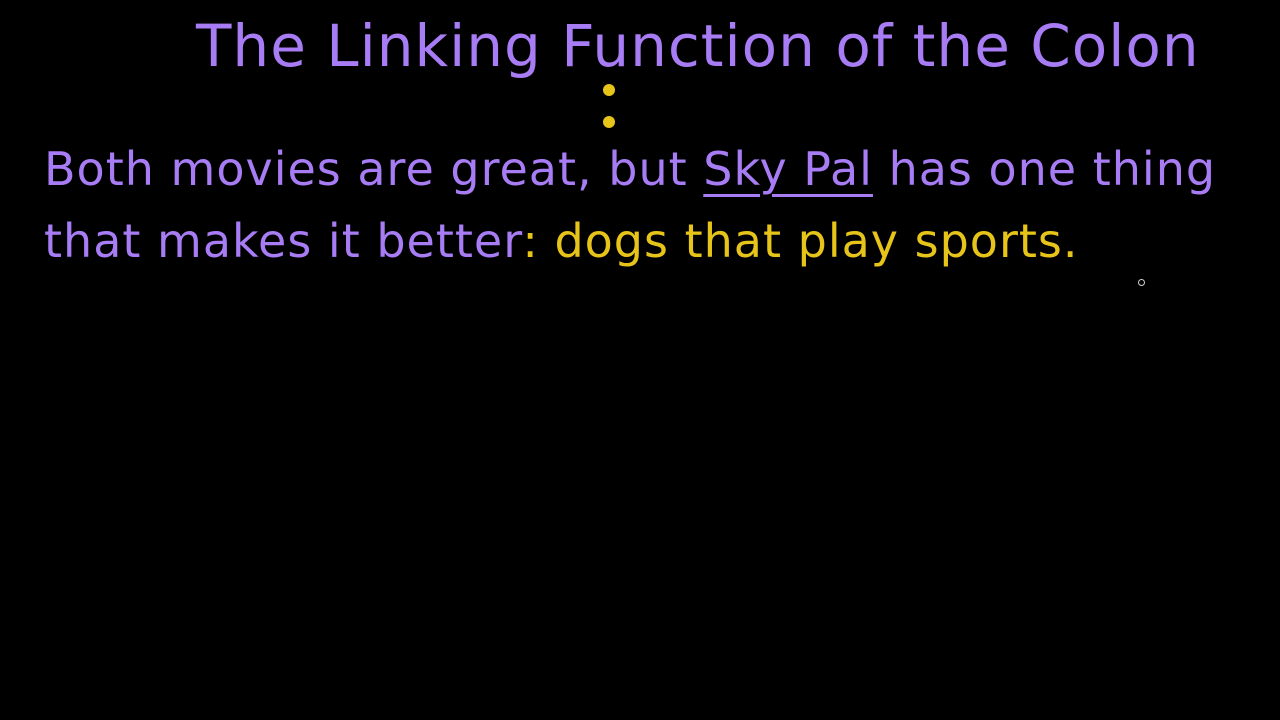 This screenshot has width=1280, height=720. I want to click on movie-title-underlined: Sky Pal, so click(788, 169).